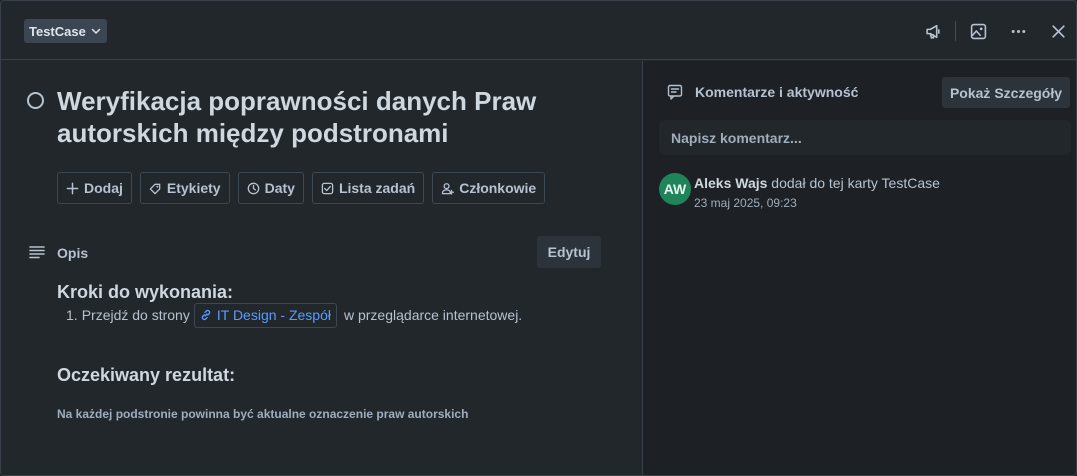 Image resolution: width=1077 pixels, height=476 pixels. What do you see at coordinates (448, 188) in the screenshot?
I see `user-icon` at bounding box center [448, 188].